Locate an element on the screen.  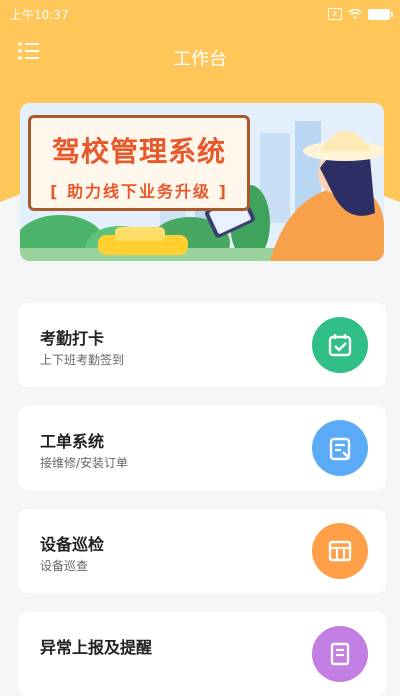
status-icons: x is located at coordinates (360, 14).